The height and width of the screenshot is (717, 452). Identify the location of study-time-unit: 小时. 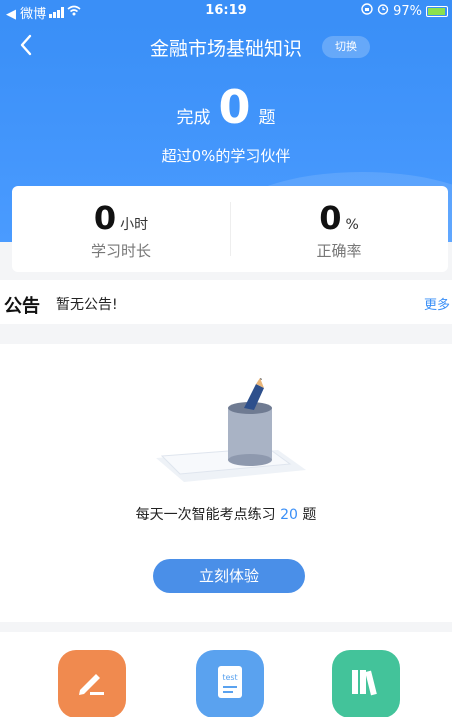
(134, 225).